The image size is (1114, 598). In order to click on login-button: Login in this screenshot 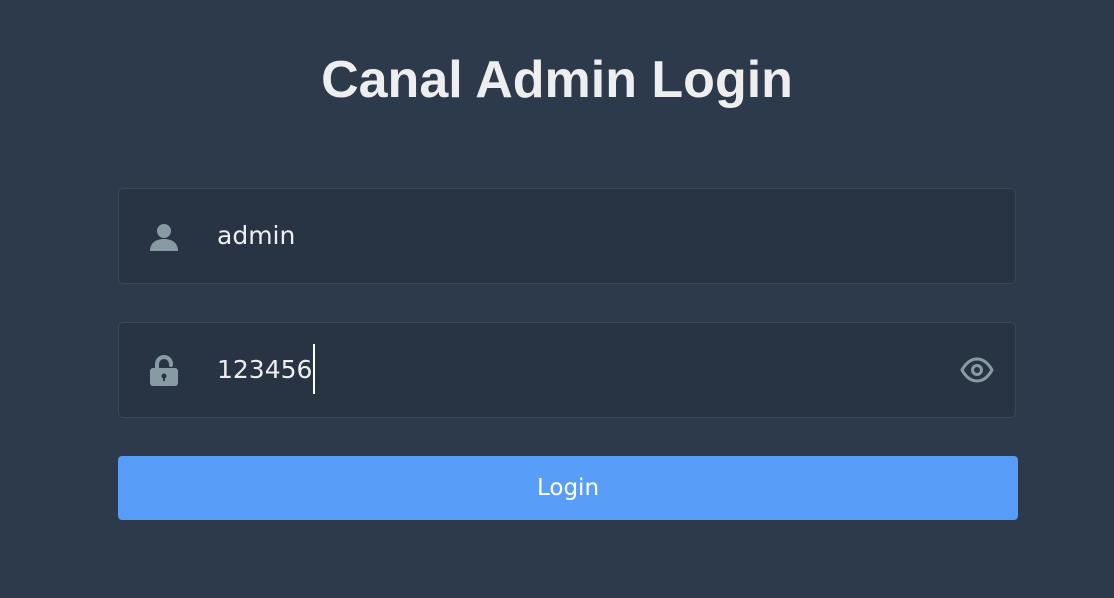, I will do `click(568, 488)`.